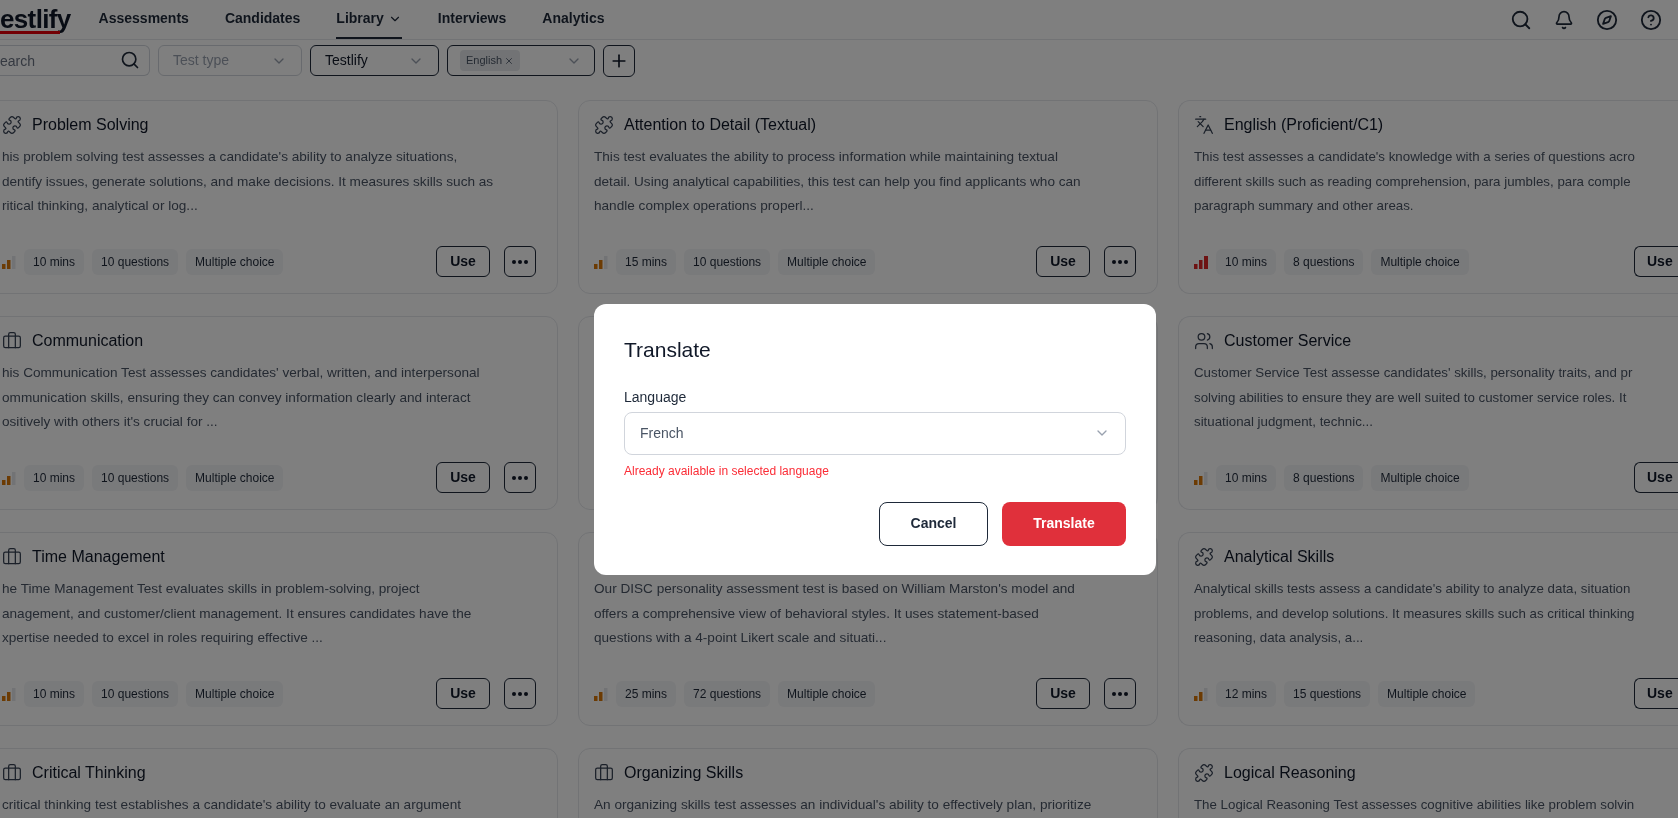 Image resolution: width=1678 pixels, height=818 pixels. I want to click on card-description: critical thinking test establishes a candidate's ability to evaluate an argument, so click(231, 805).